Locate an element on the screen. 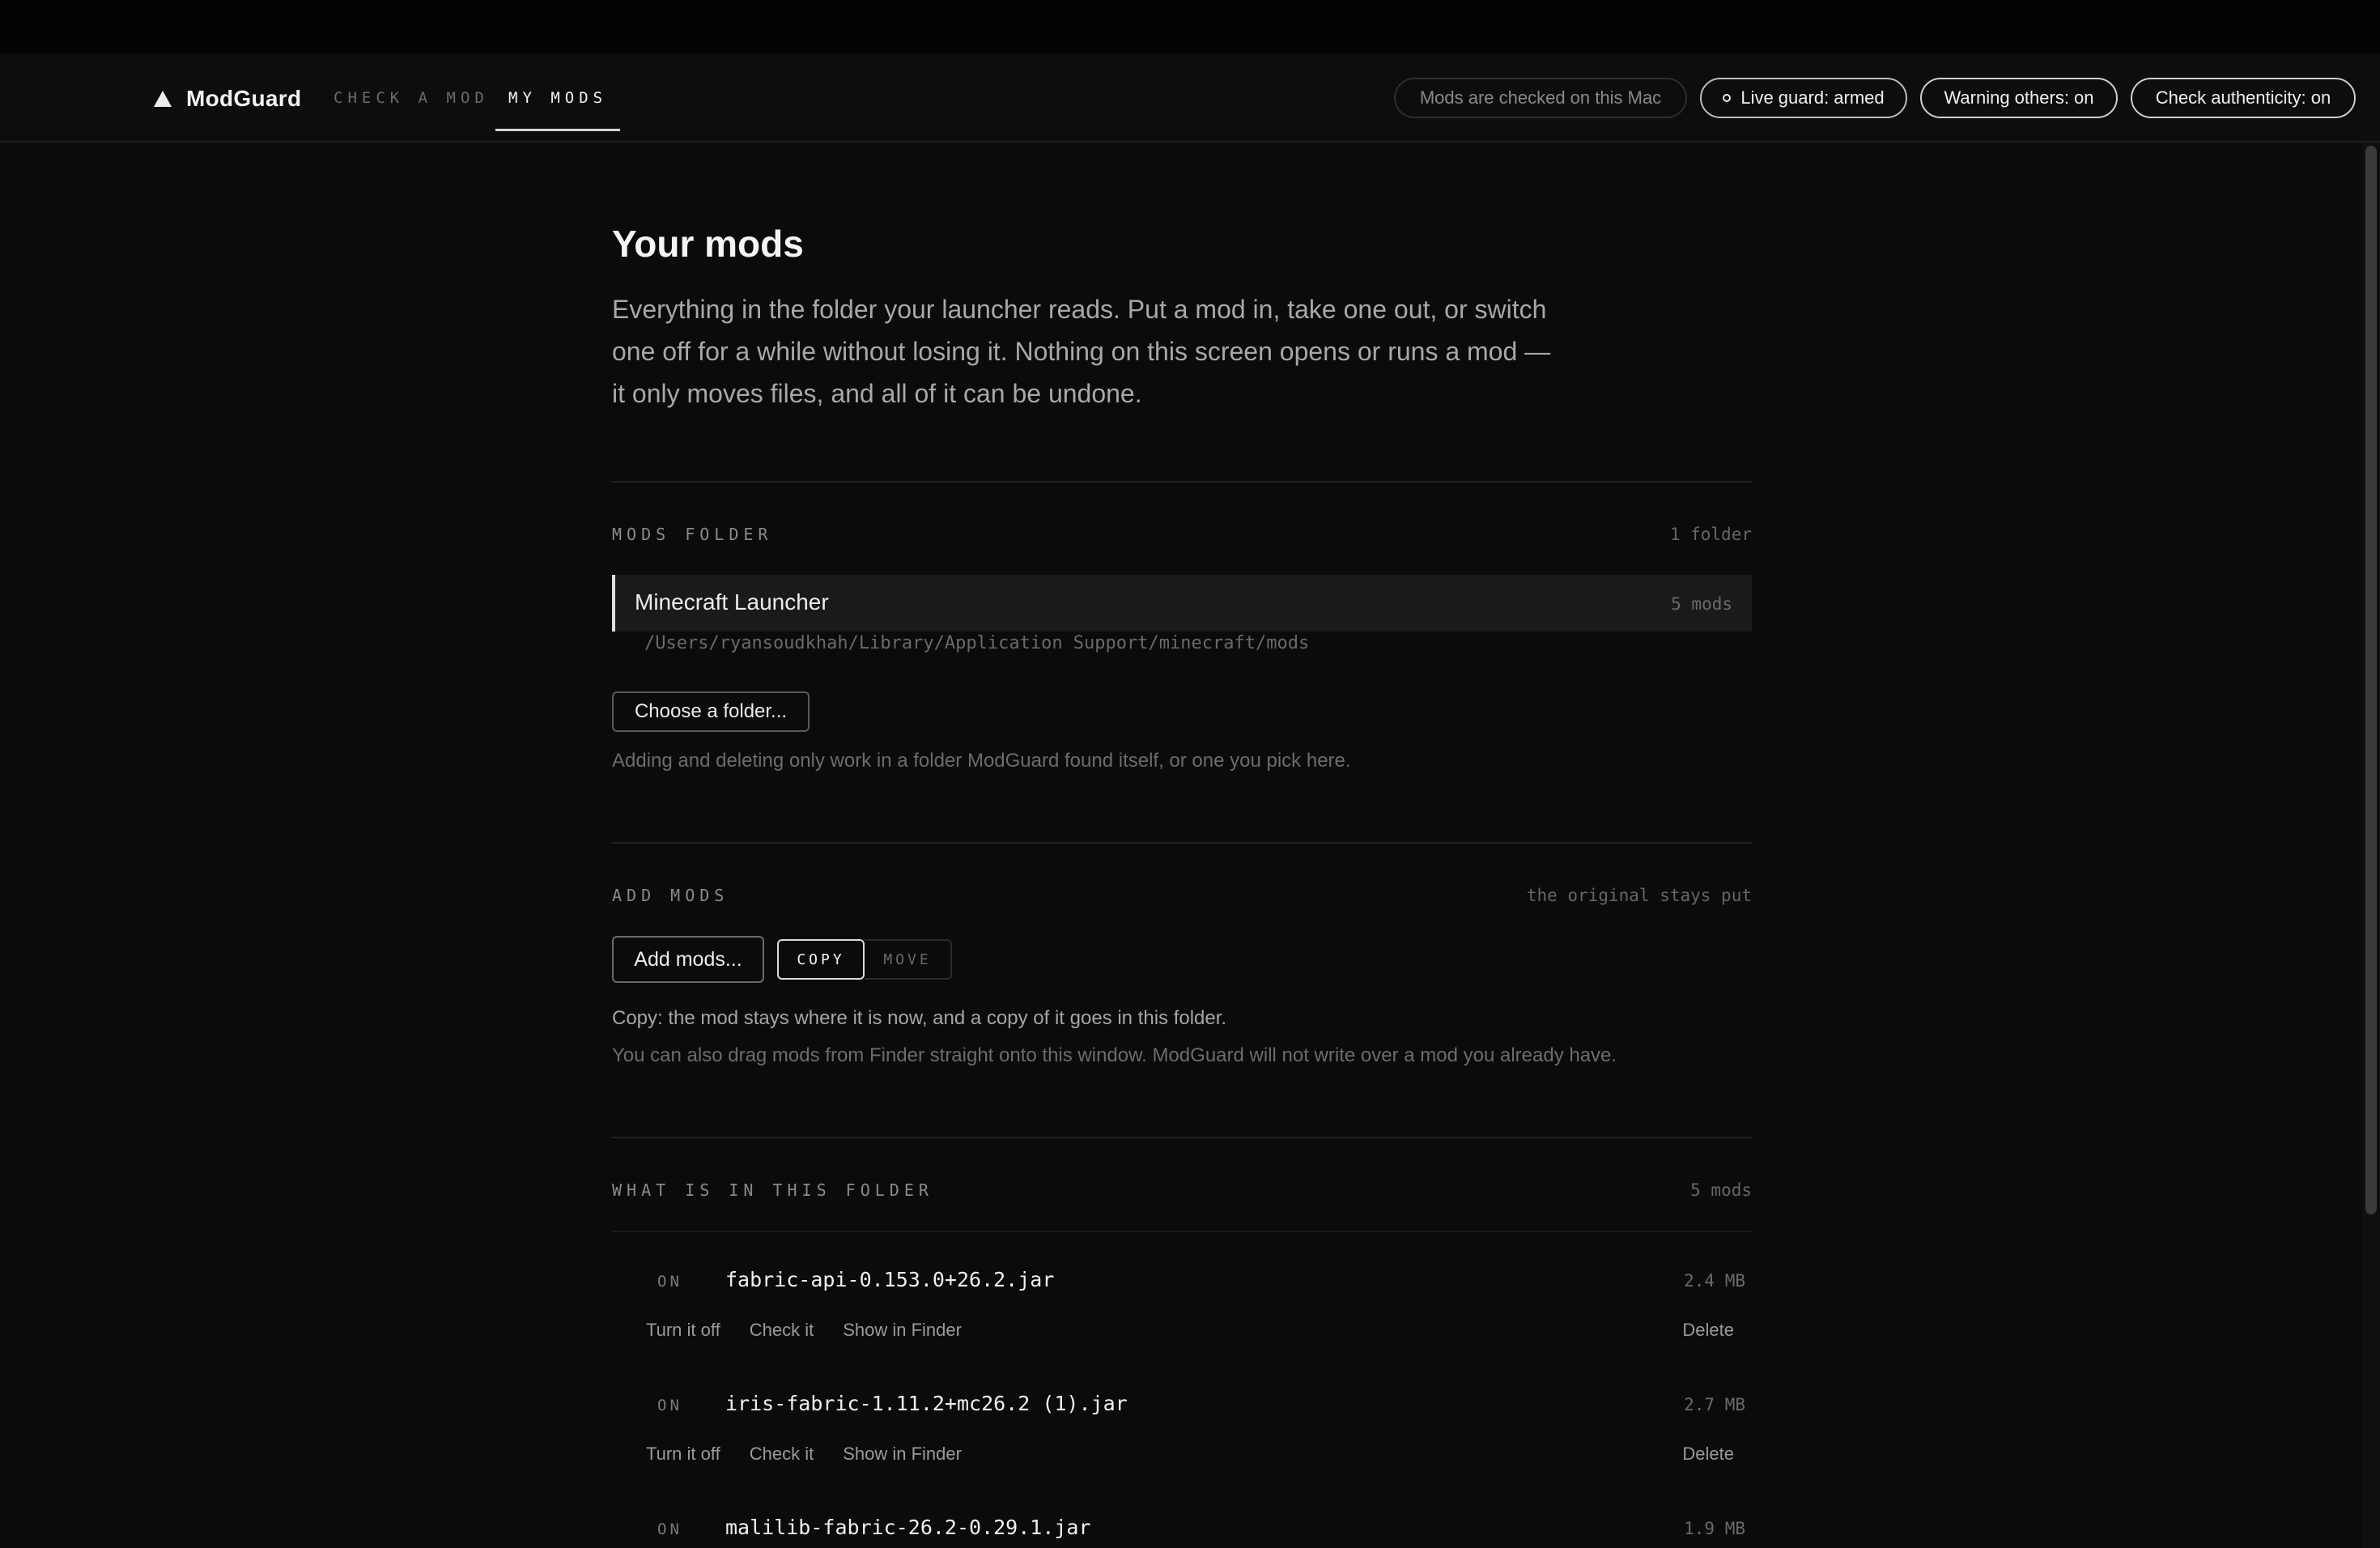 The width and height of the screenshot is (2380, 1548). live-guard-toggle: Live guard: armed is located at coordinates (1804, 98).